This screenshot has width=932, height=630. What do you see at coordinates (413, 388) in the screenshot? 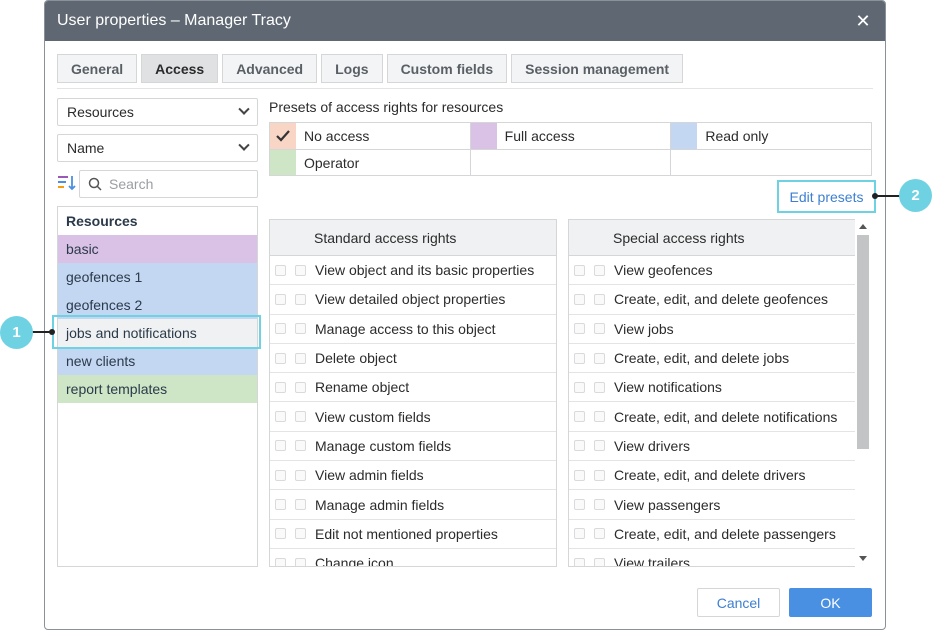
I see `access-right-row: Rename object` at bounding box center [413, 388].